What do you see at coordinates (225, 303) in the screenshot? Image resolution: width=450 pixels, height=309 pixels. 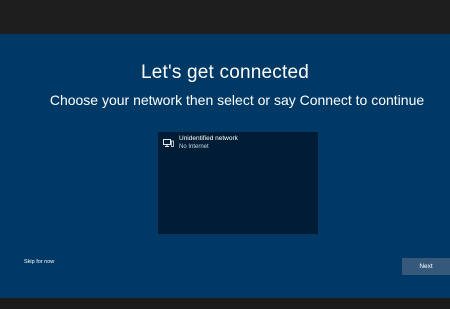 I see `bottom-bar` at bounding box center [225, 303].